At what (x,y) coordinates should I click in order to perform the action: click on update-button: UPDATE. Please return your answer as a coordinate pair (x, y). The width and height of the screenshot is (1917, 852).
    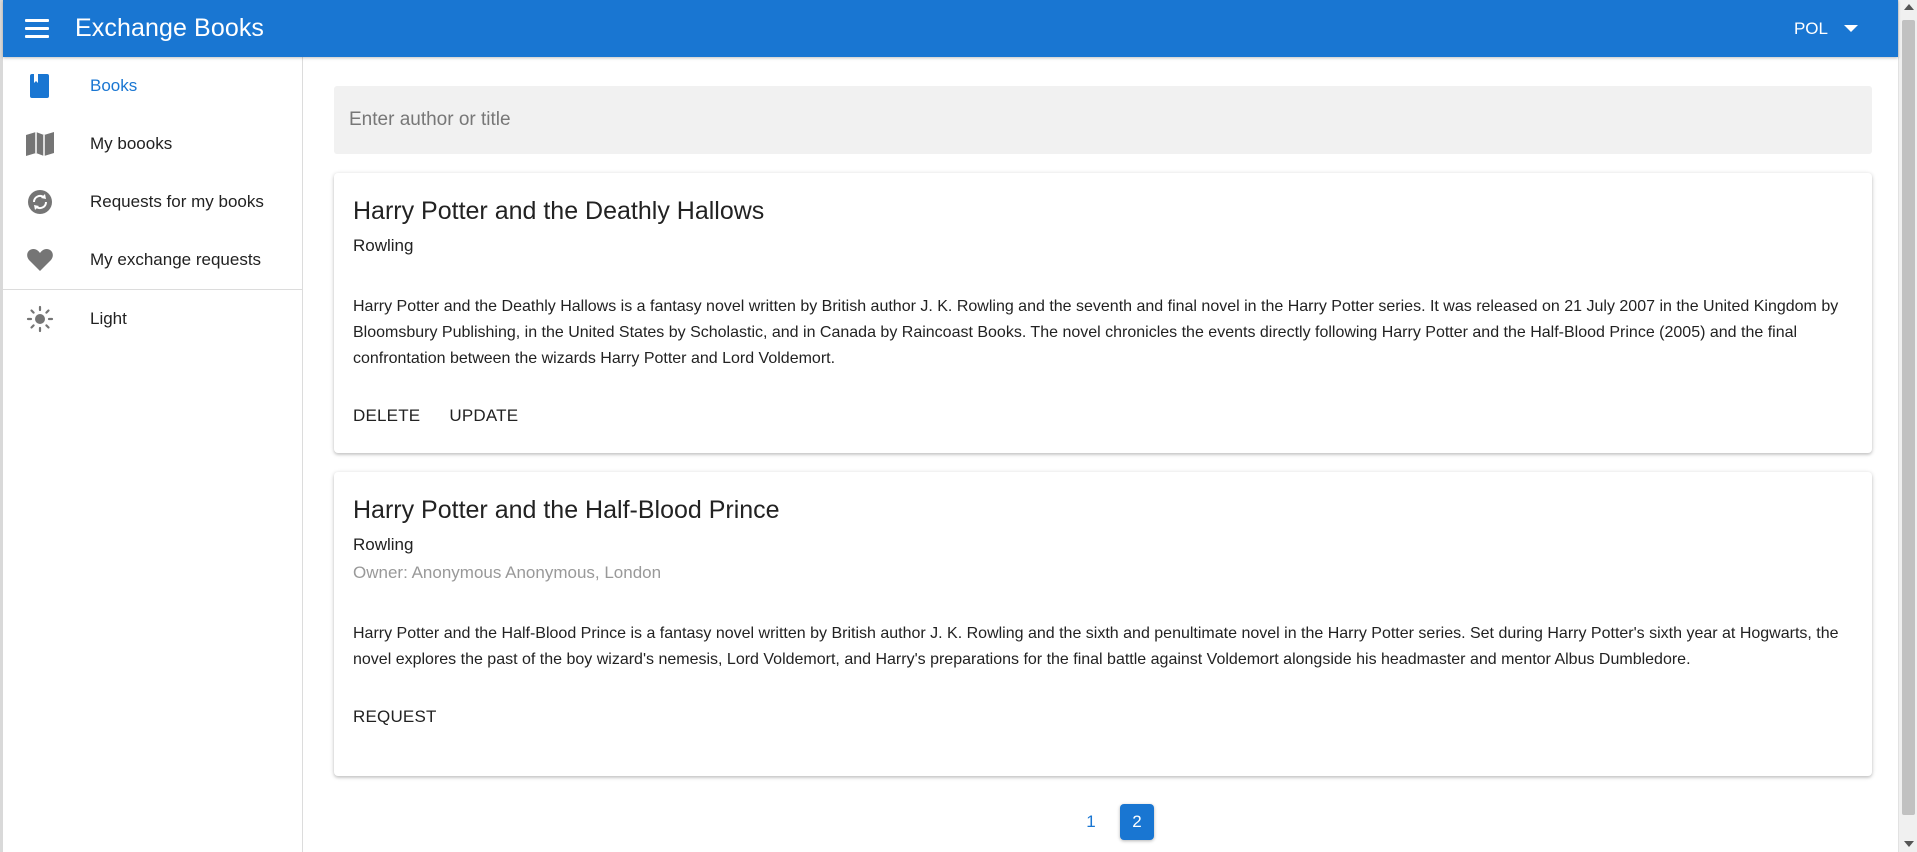
    Looking at the image, I should click on (483, 416).